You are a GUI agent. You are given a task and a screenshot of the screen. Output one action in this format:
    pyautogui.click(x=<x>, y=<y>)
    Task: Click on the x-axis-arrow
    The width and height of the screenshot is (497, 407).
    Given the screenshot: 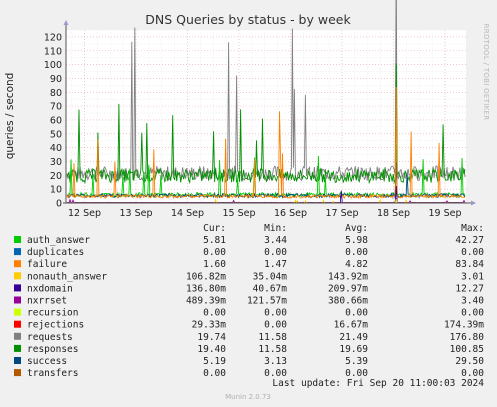 What is the action you would take?
    pyautogui.click(x=473, y=203)
    